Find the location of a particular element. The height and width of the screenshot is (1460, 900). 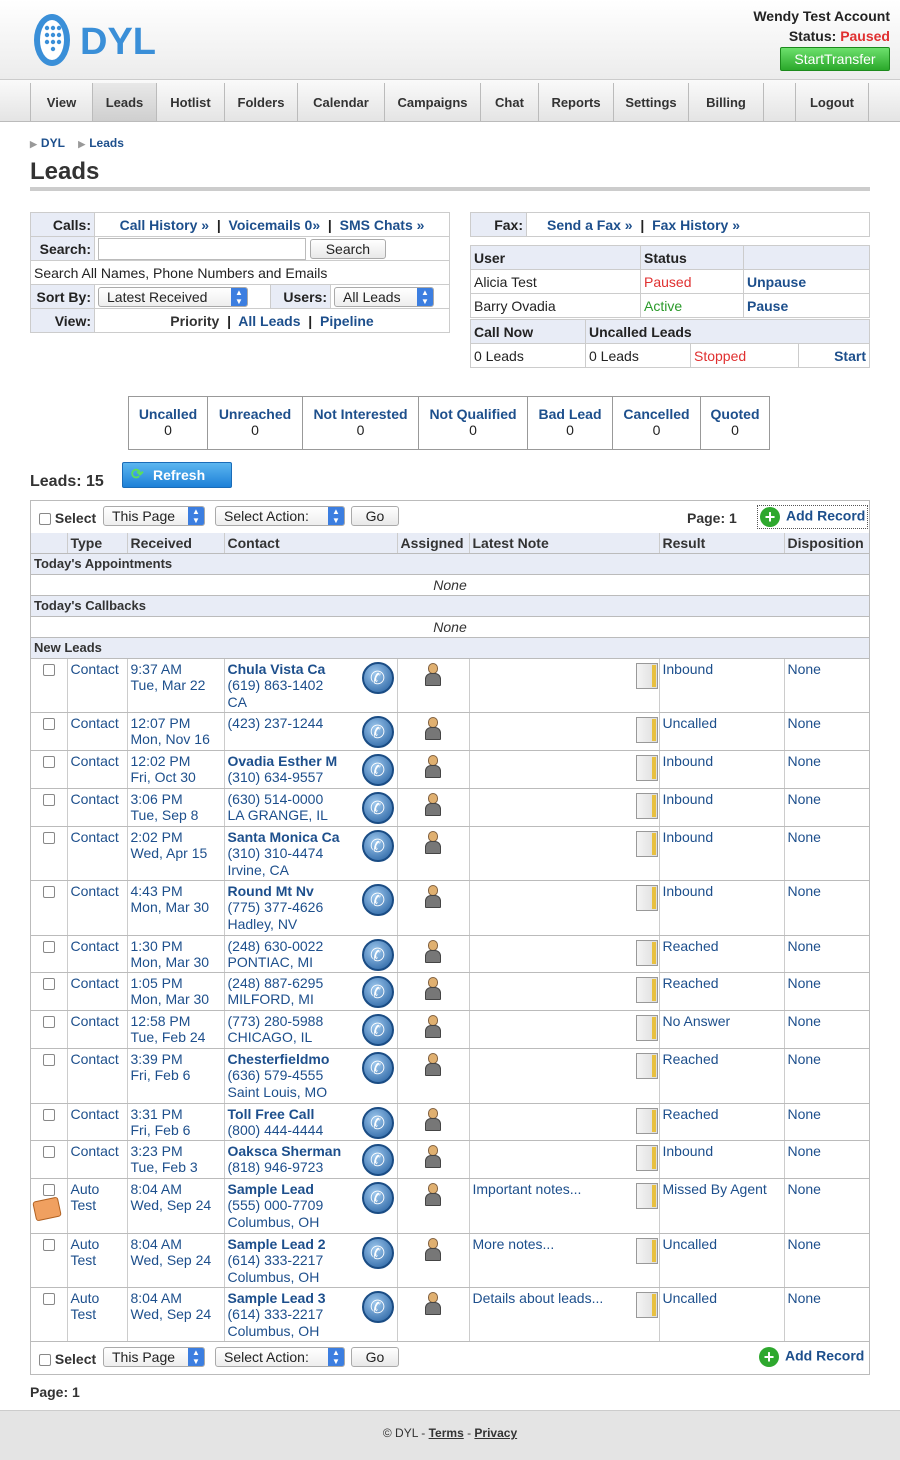

this-page-select: This Page ▲ ▼ is located at coordinates (154, 516).